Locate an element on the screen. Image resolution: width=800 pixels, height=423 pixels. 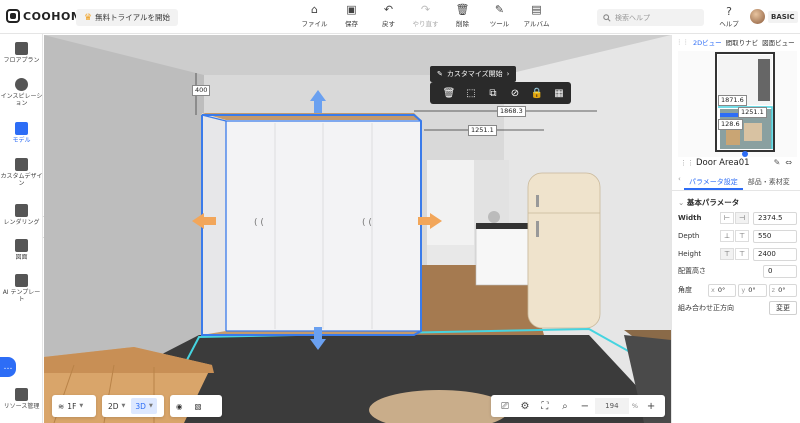
toolbar-delete: 🗑 削除 is located at coordinates (462, 17).